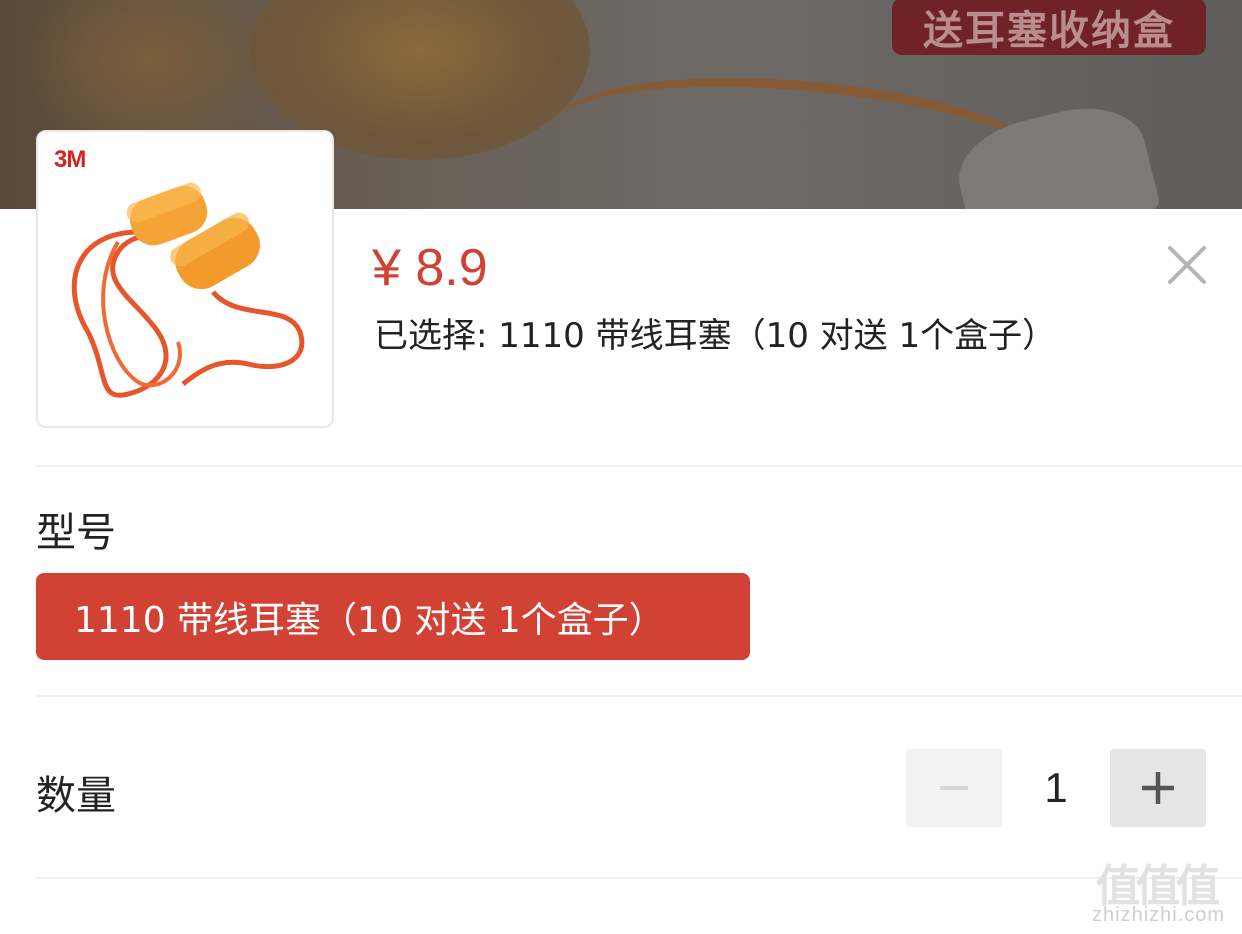 The height and width of the screenshot is (934, 1242). What do you see at coordinates (1056, 788) in the screenshot?
I see `quantity-value: 1` at bounding box center [1056, 788].